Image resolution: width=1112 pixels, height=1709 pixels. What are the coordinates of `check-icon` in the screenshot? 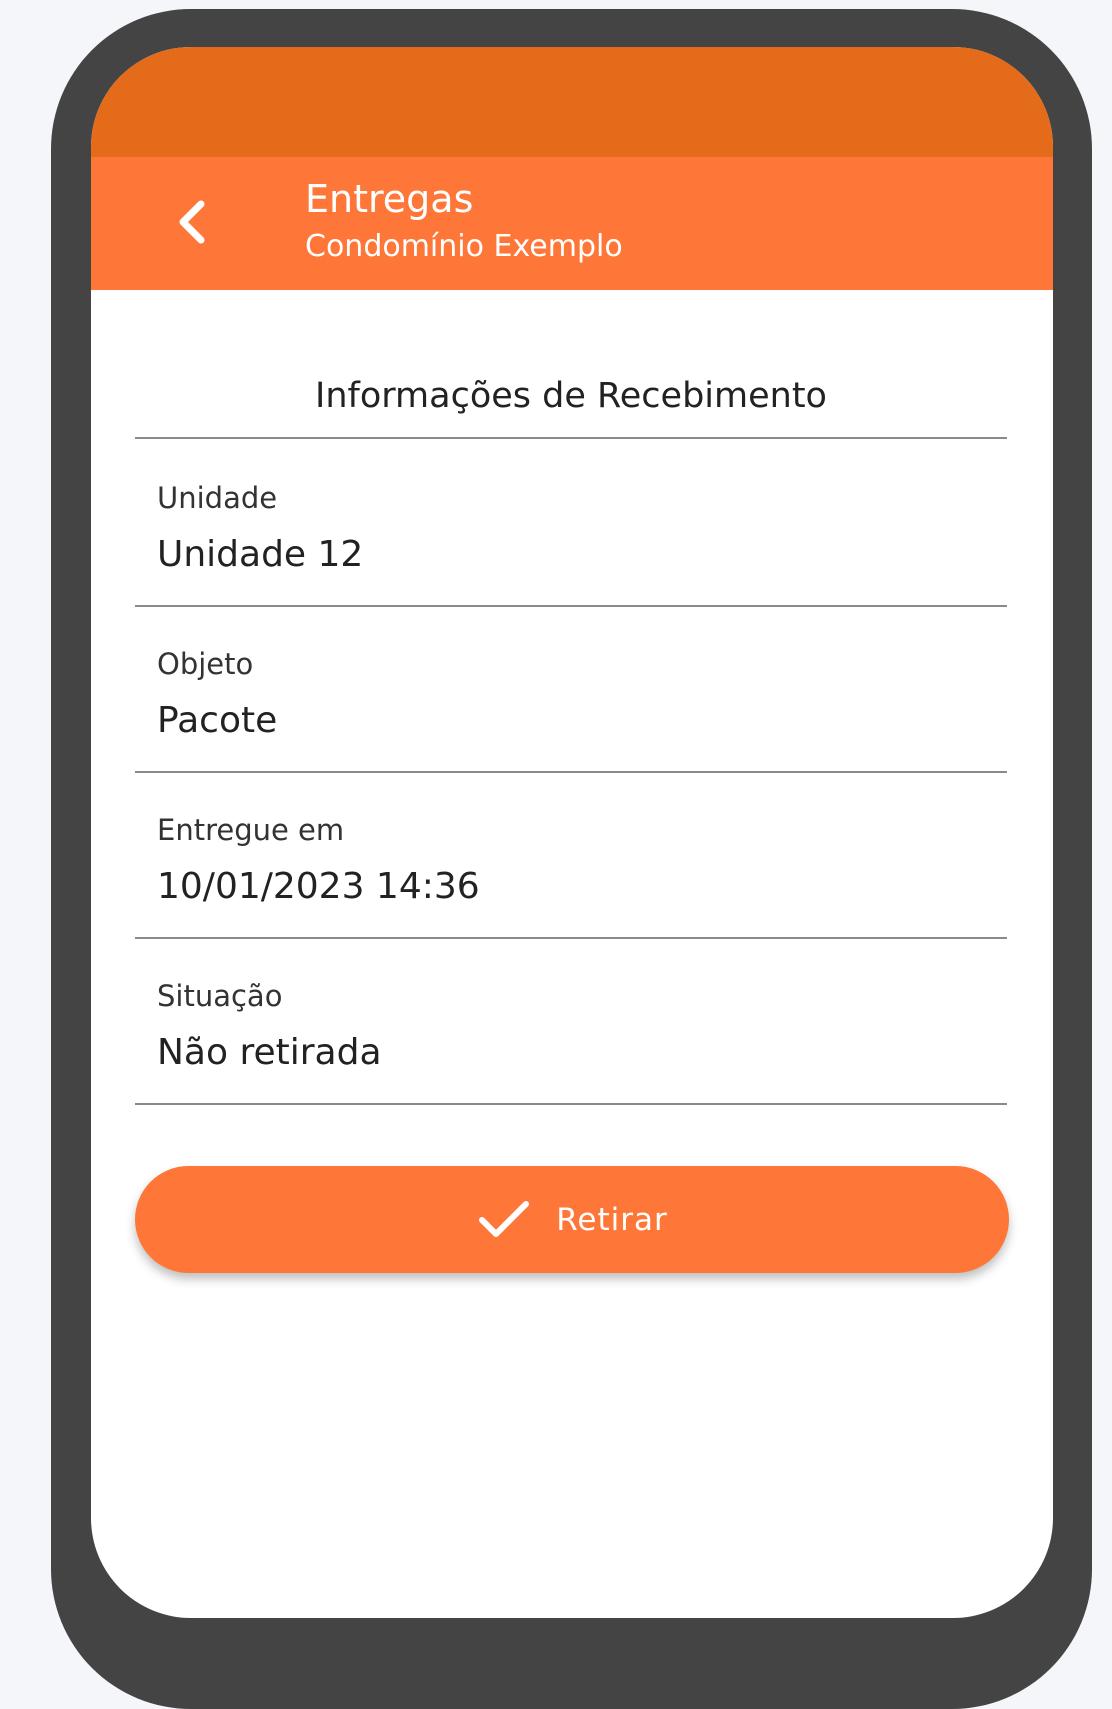 It's located at (504, 1220).